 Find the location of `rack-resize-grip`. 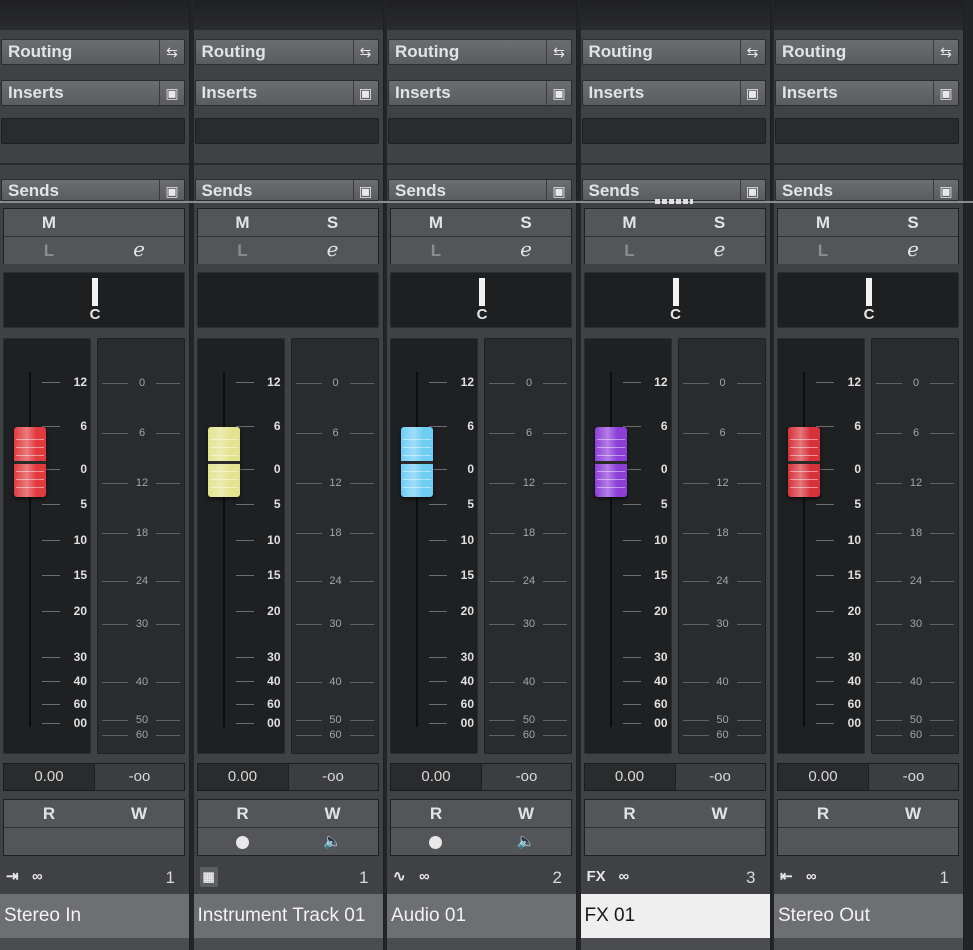

rack-resize-grip is located at coordinates (674, 201).